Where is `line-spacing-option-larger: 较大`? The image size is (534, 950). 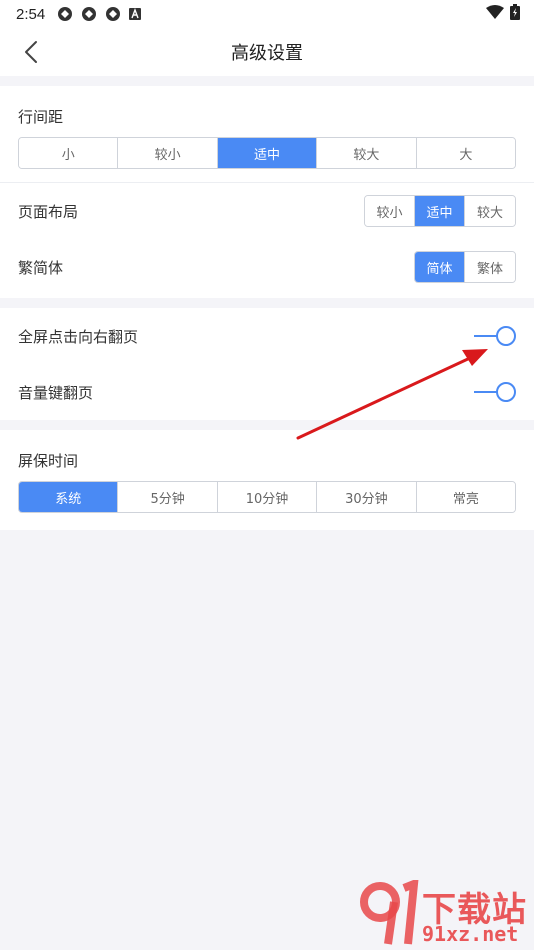 line-spacing-option-larger: 较大 is located at coordinates (367, 153).